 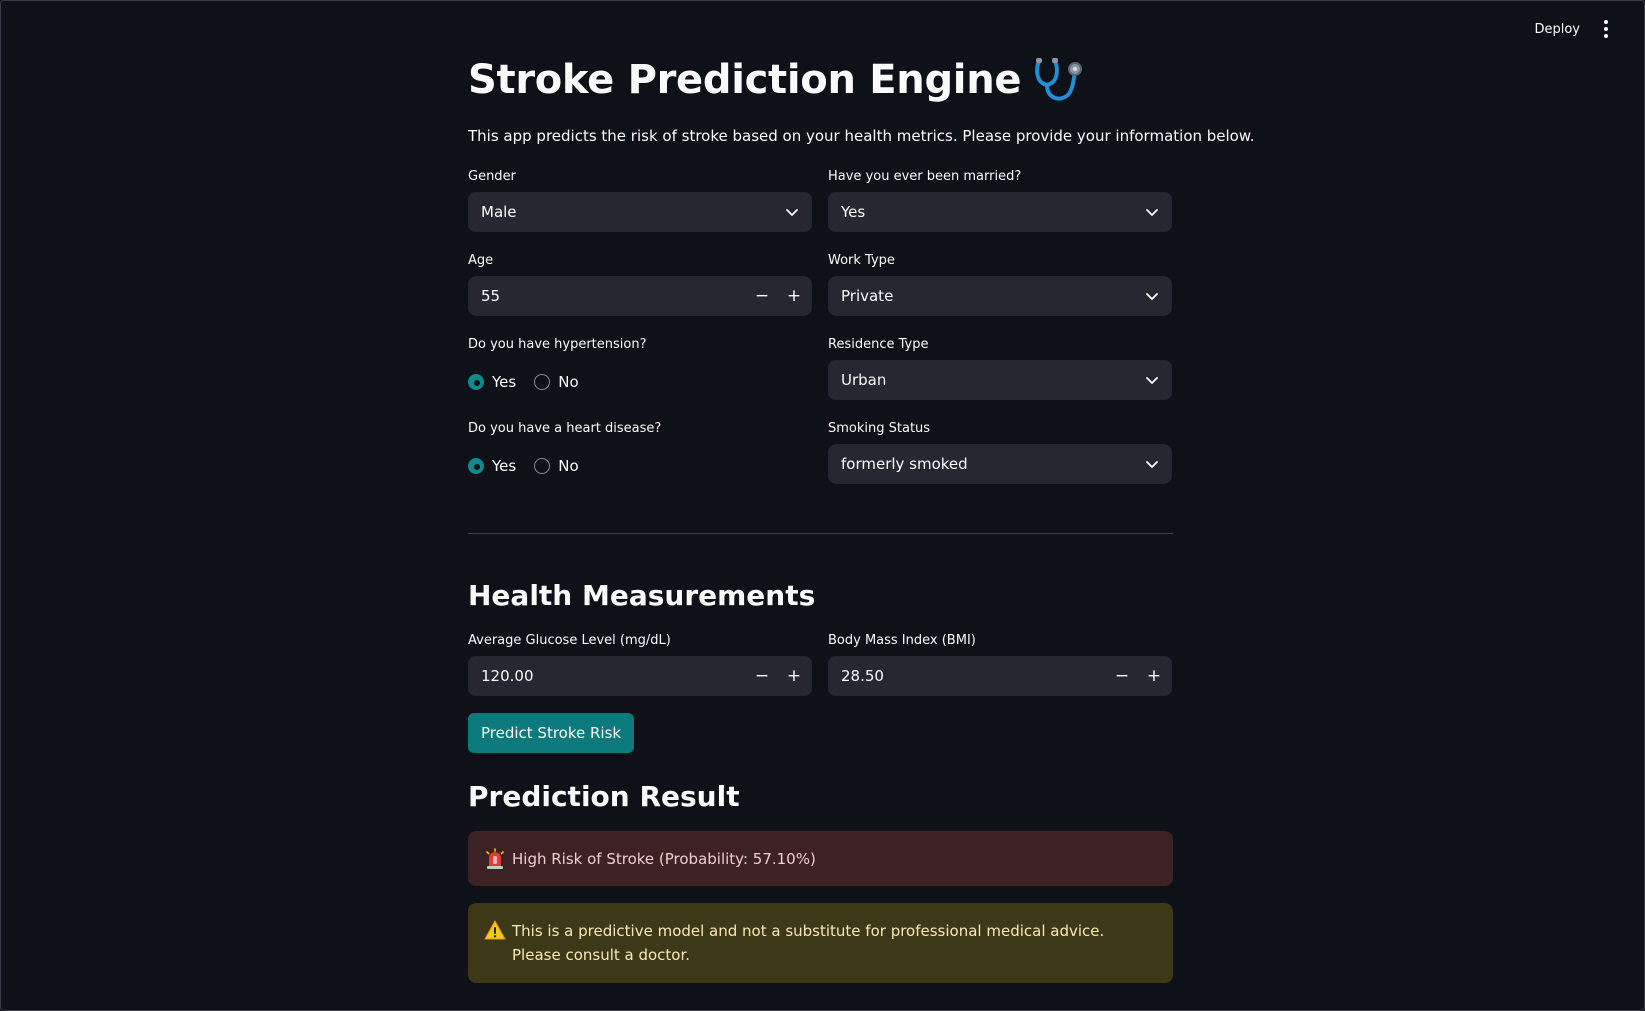 I want to click on heart-disease-label: Do you have a heart disease?, so click(x=565, y=428).